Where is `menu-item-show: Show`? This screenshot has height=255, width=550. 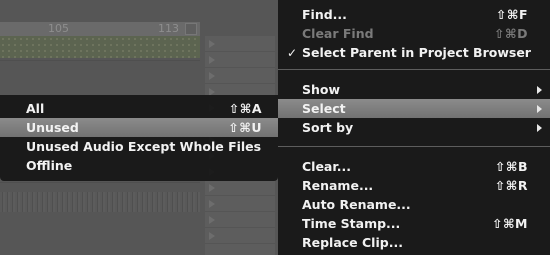 menu-item-show: Show is located at coordinates (414, 89).